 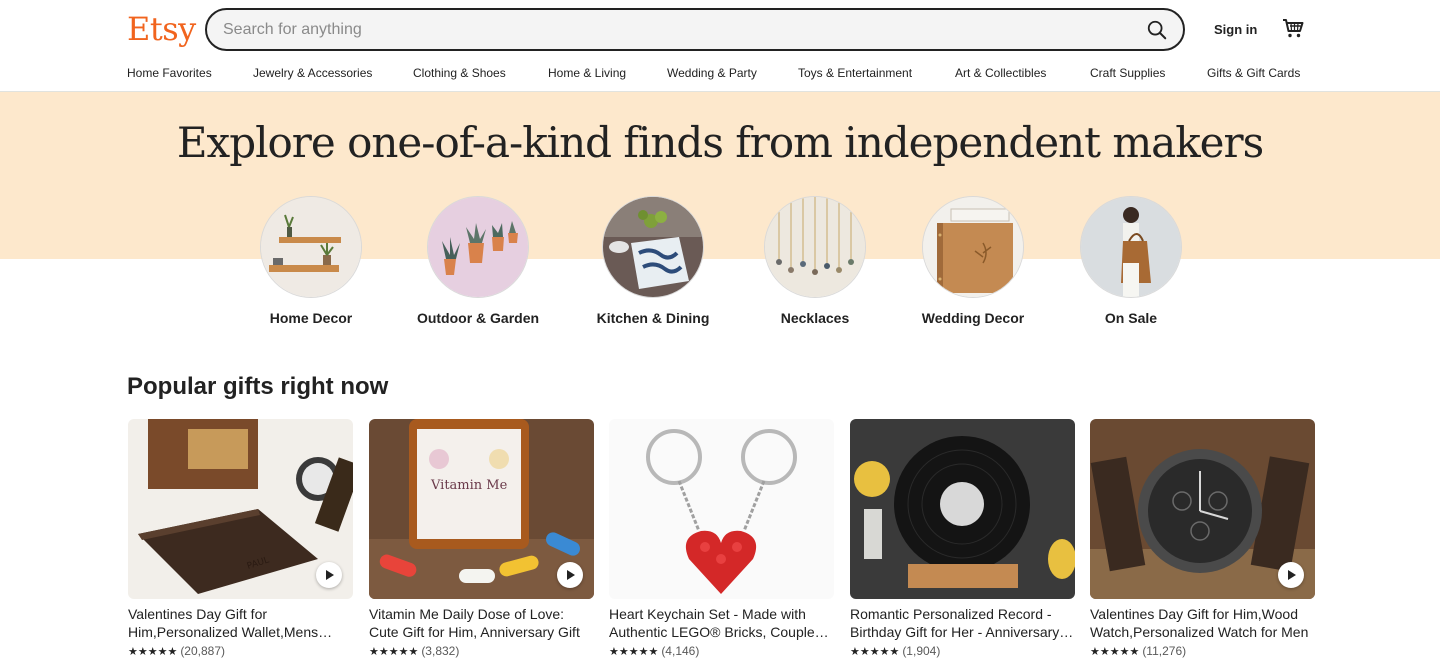 What do you see at coordinates (469, 485) in the screenshot?
I see `svg-text: Vitamin Me` at bounding box center [469, 485].